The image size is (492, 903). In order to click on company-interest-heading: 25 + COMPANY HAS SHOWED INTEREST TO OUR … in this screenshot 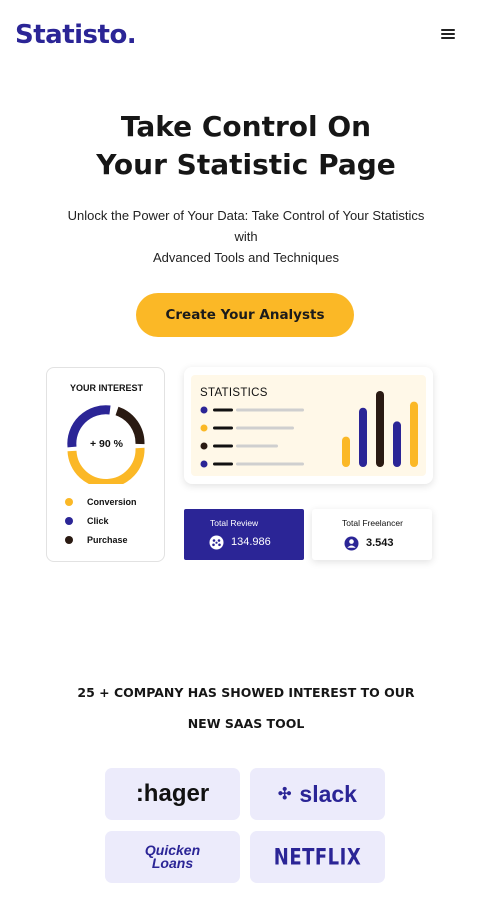, I will do `click(246, 708)`.